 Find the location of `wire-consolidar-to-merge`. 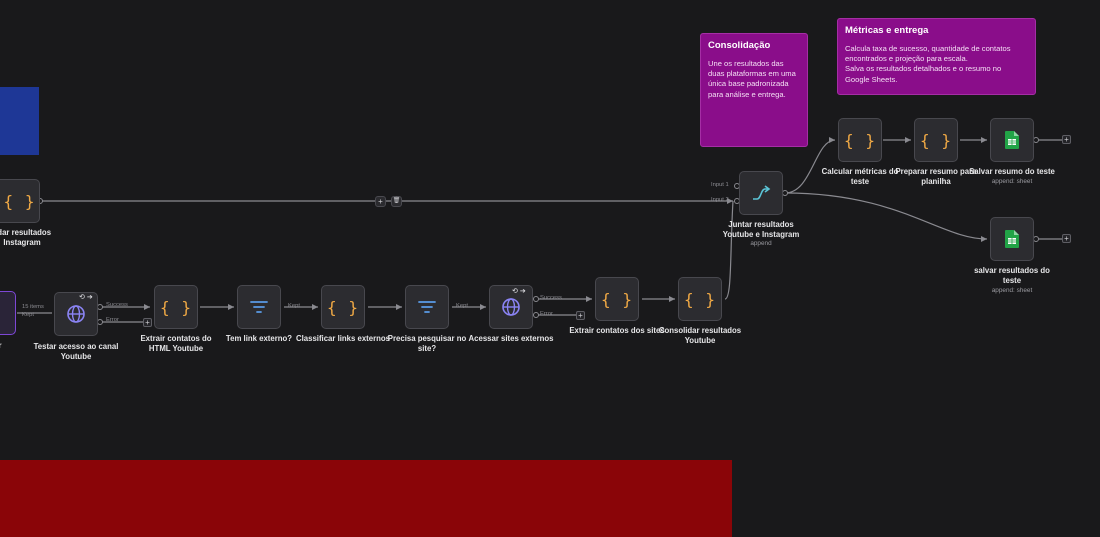

wire-consolidar-to-merge is located at coordinates (729, 250).